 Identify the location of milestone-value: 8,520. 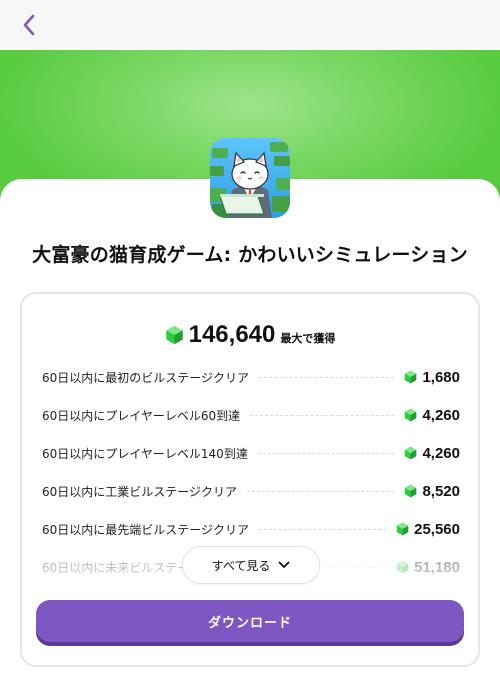
(441, 491).